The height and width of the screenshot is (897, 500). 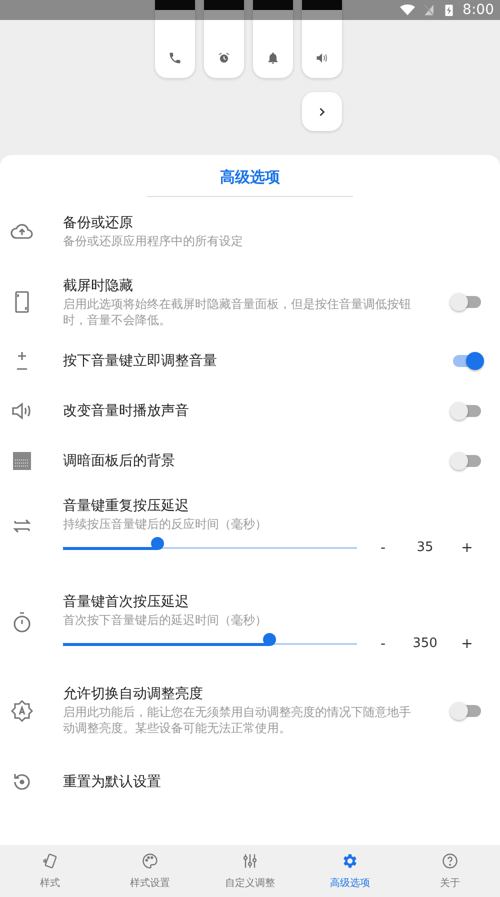 I want to click on setting-title: 备份或还原, so click(x=98, y=223).